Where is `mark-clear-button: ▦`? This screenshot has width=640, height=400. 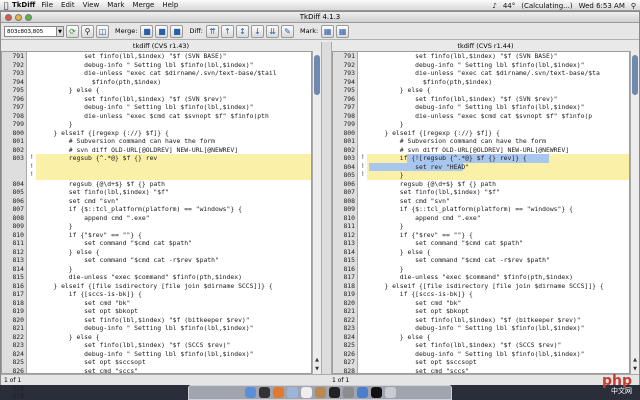 mark-clear-button: ▦ is located at coordinates (343, 31).